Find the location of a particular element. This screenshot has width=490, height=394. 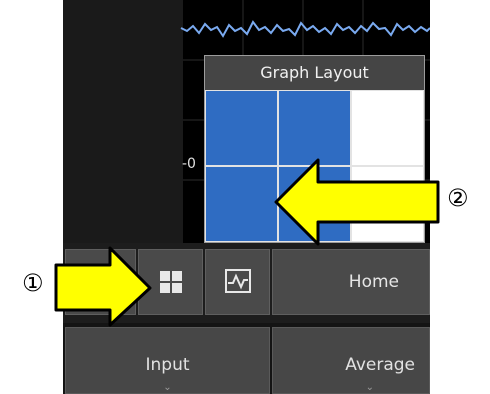

average-button: Average ⌄ is located at coordinates (351, 360).